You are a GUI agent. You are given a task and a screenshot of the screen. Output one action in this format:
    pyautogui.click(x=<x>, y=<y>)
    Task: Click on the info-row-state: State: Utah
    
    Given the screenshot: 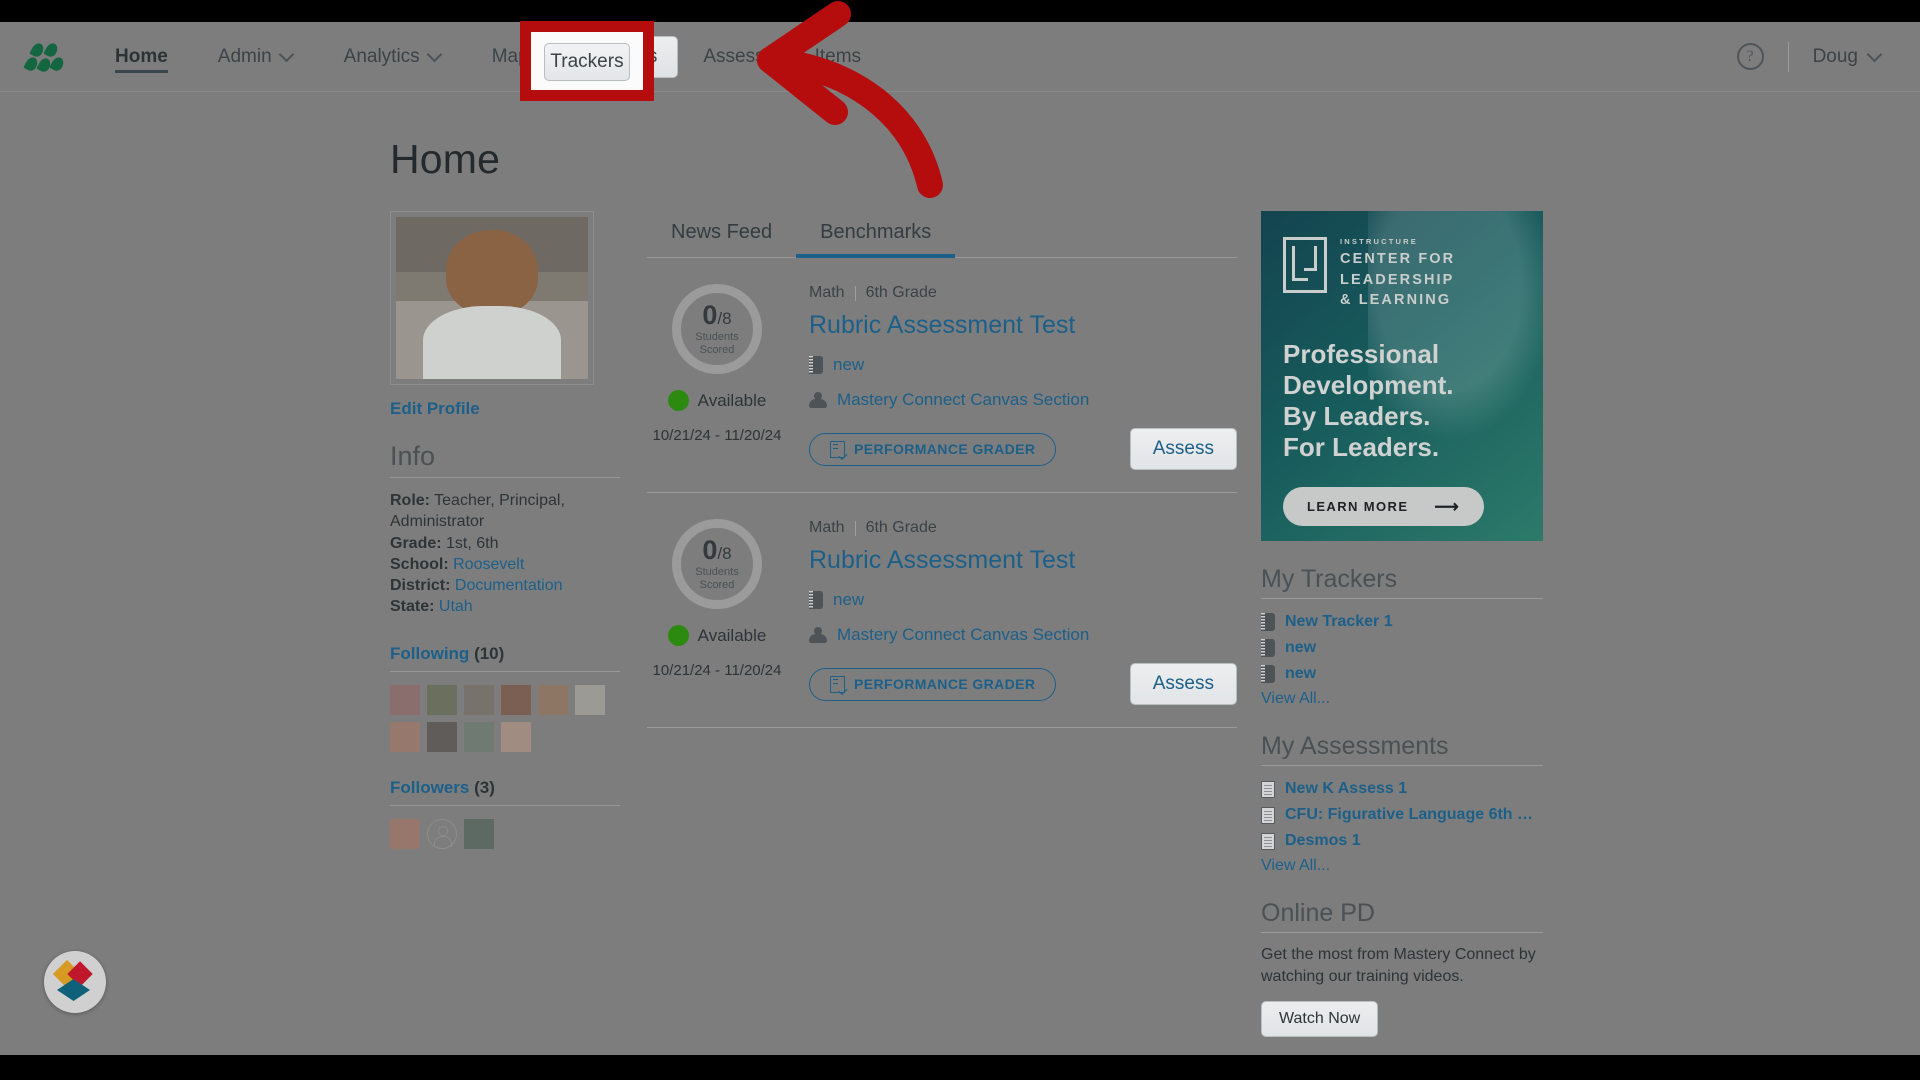 What is the action you would take?
    pyautogui.click(x=505, y=606)
    